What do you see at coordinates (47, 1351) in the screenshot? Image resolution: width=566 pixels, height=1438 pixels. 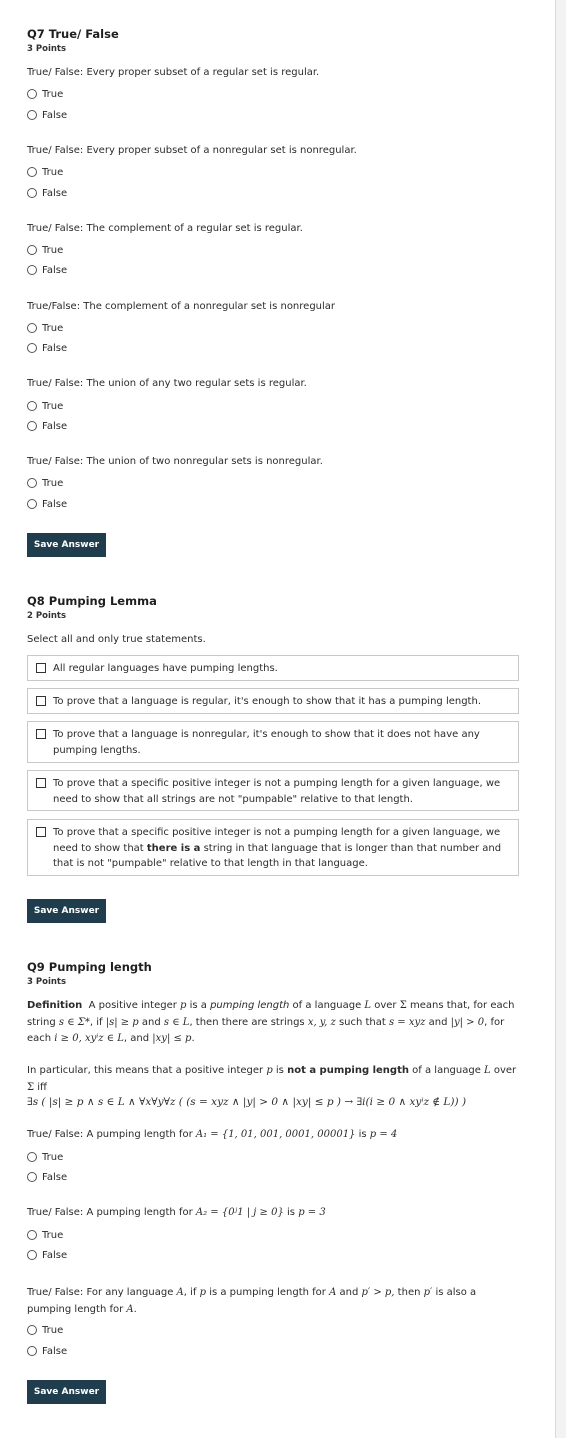 I see `q9-3-false-option: False` at bounding box center [47, 1351].